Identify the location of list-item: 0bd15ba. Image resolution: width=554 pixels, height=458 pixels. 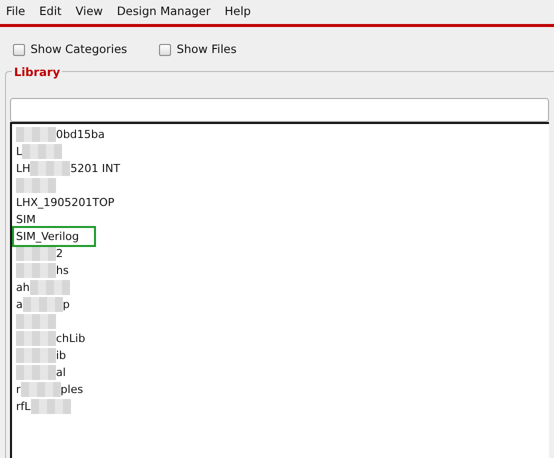
(59, 134).